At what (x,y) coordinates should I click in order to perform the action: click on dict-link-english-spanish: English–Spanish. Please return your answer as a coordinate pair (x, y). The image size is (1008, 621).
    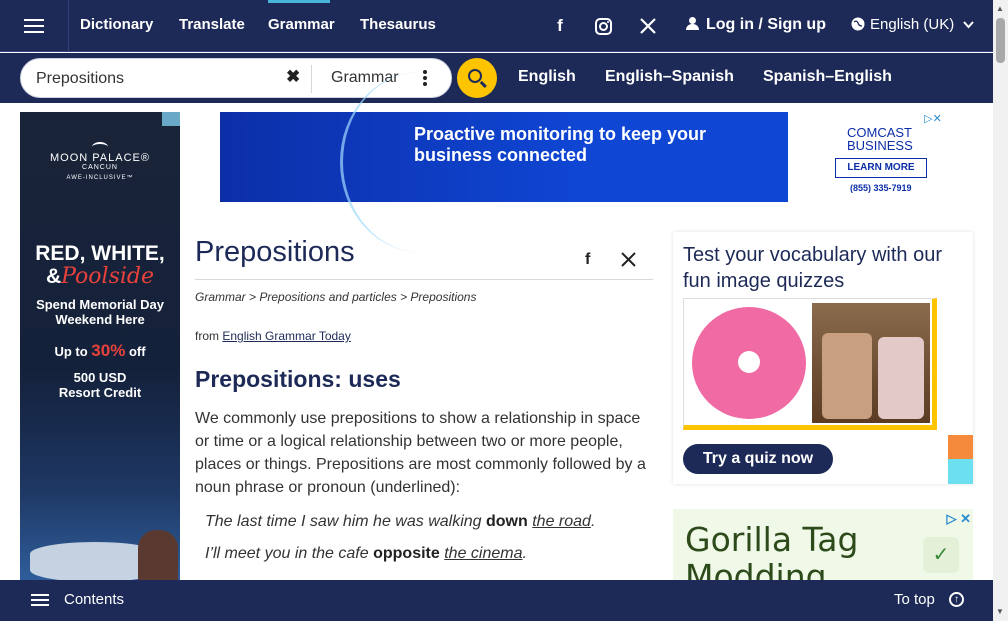
    Looking at the image, I should click on (669, 77).